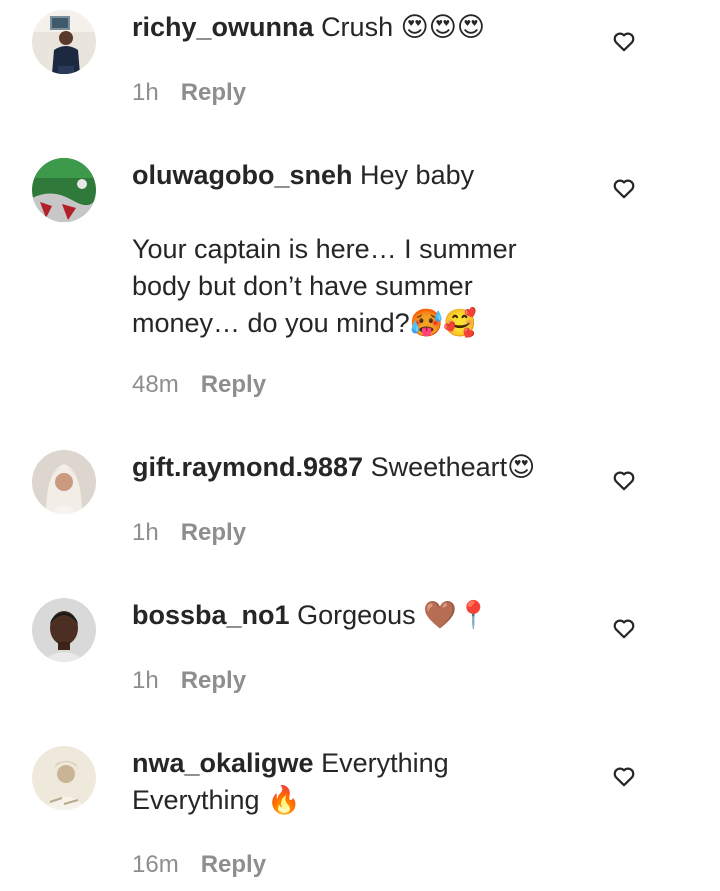 This screenshot has height=891, width=720. What do you see at coordinates (155, 384) in the screenshot?
I see `comment-timestamp: 48m` at bounding box center [155, 384].